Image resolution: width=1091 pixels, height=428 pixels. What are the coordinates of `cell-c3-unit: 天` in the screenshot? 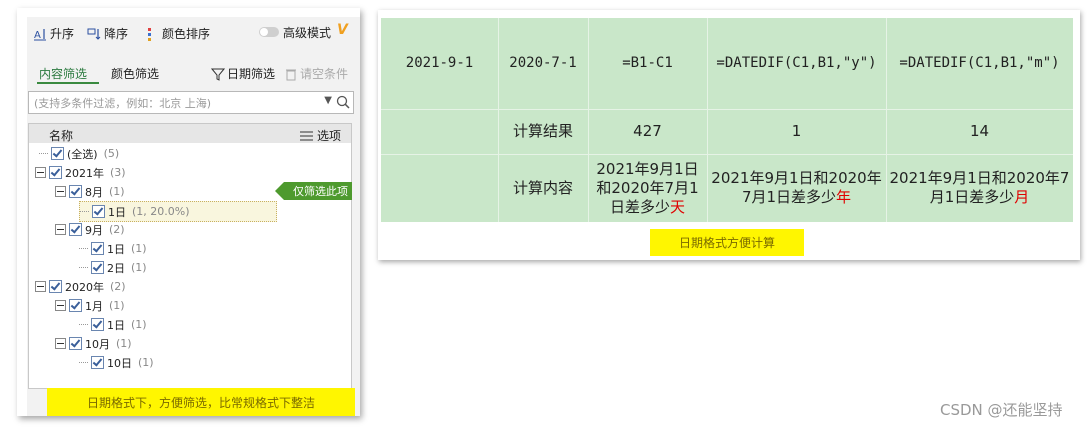 It's located at (678, 206).